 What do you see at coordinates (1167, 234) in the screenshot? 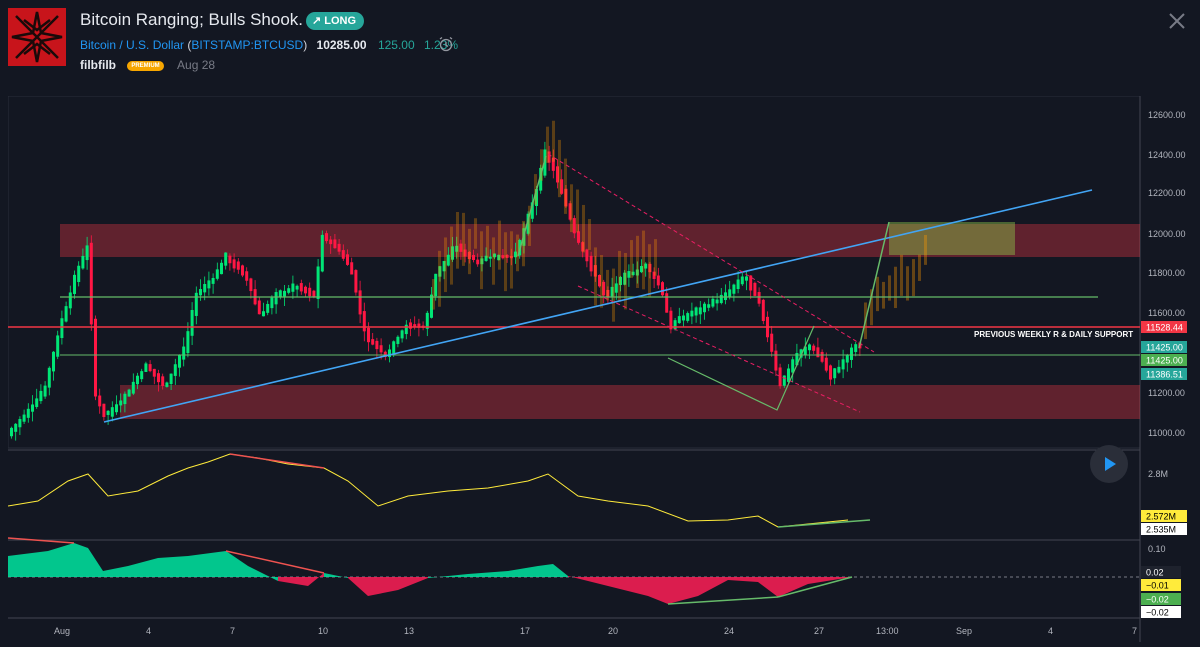
I see `price-tick-label: 12000.00` at bounding box center [1167, 234].